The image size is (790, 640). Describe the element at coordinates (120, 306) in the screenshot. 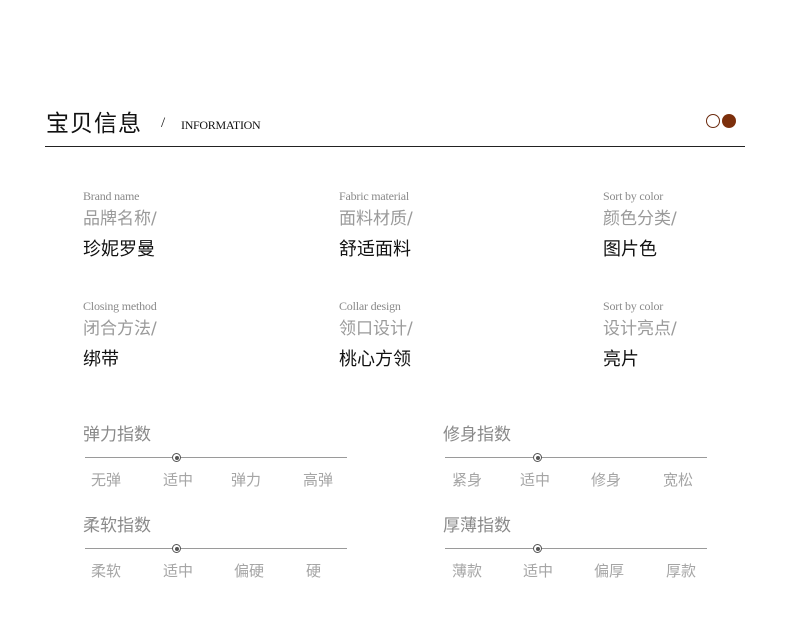

I see `info-label-en: Closing method` at that location.